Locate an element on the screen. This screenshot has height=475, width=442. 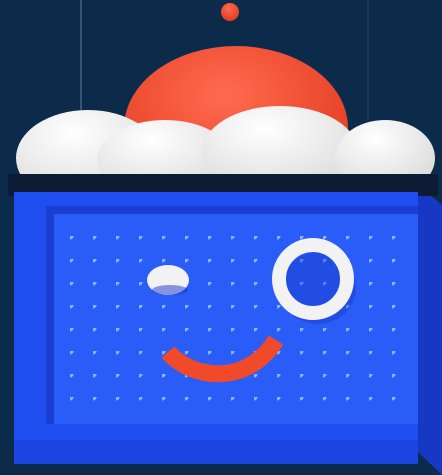
box-side is located at coordinates (430, 330).